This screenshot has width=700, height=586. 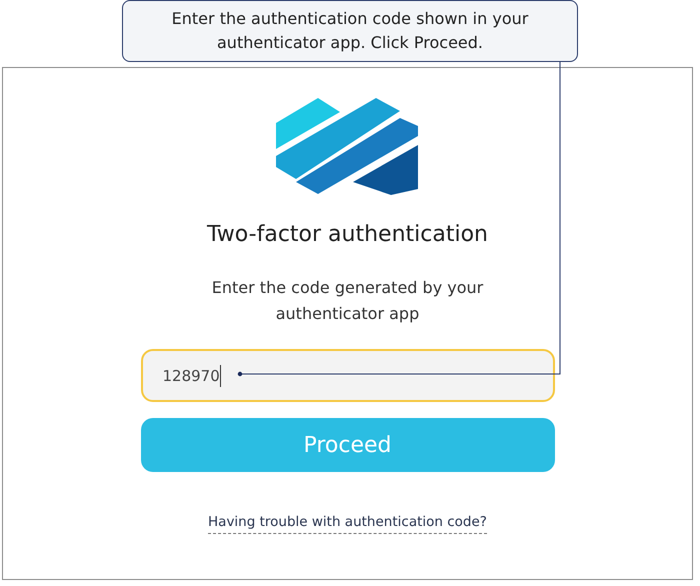 I want to click on instruction-text: Enter the code generated by your authenticator app, so click(x=347, y=301).